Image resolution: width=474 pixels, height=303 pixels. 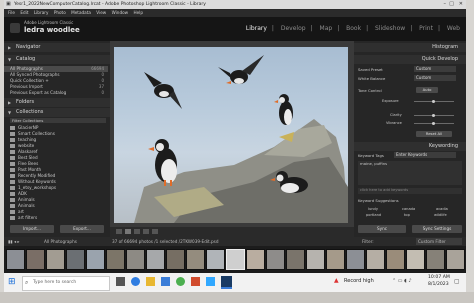 What do you see at coordinates (32, 133) in the screenshot?
I see `collection-item: Smart Collections` at bounding box center [32, 133].